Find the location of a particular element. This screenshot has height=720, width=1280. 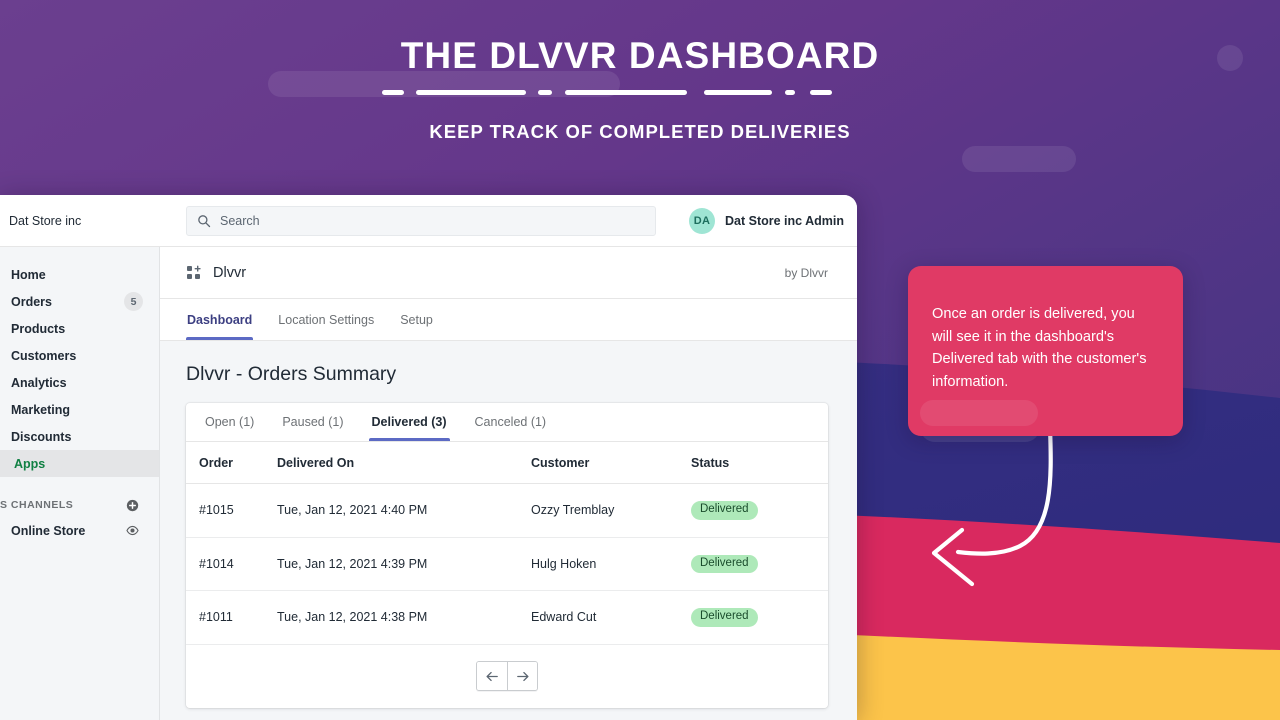

tab-canceled: Canceled (1) is located at coordinates (511, 422).